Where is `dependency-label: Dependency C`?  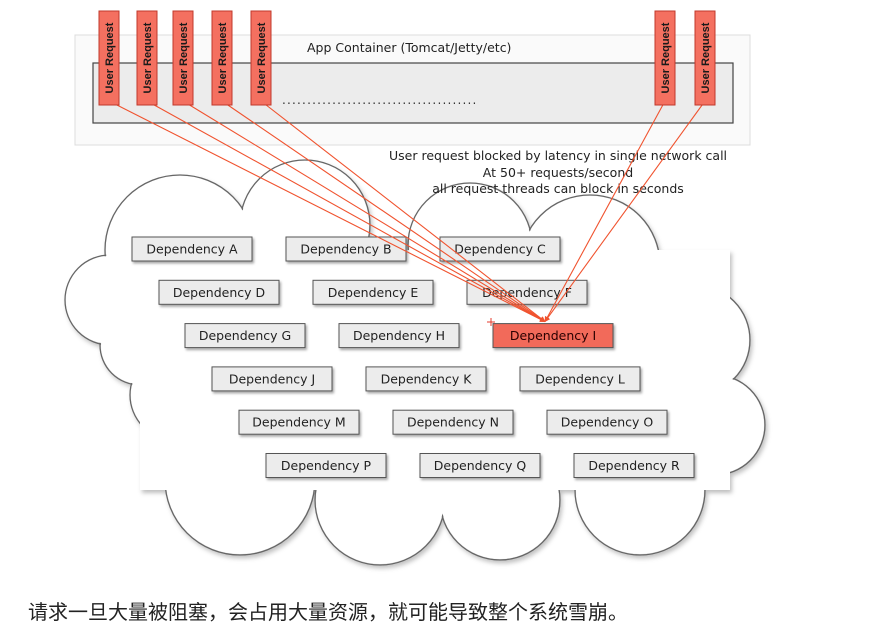
dependency-label: Dependency C is located at coordinates (500, 249).